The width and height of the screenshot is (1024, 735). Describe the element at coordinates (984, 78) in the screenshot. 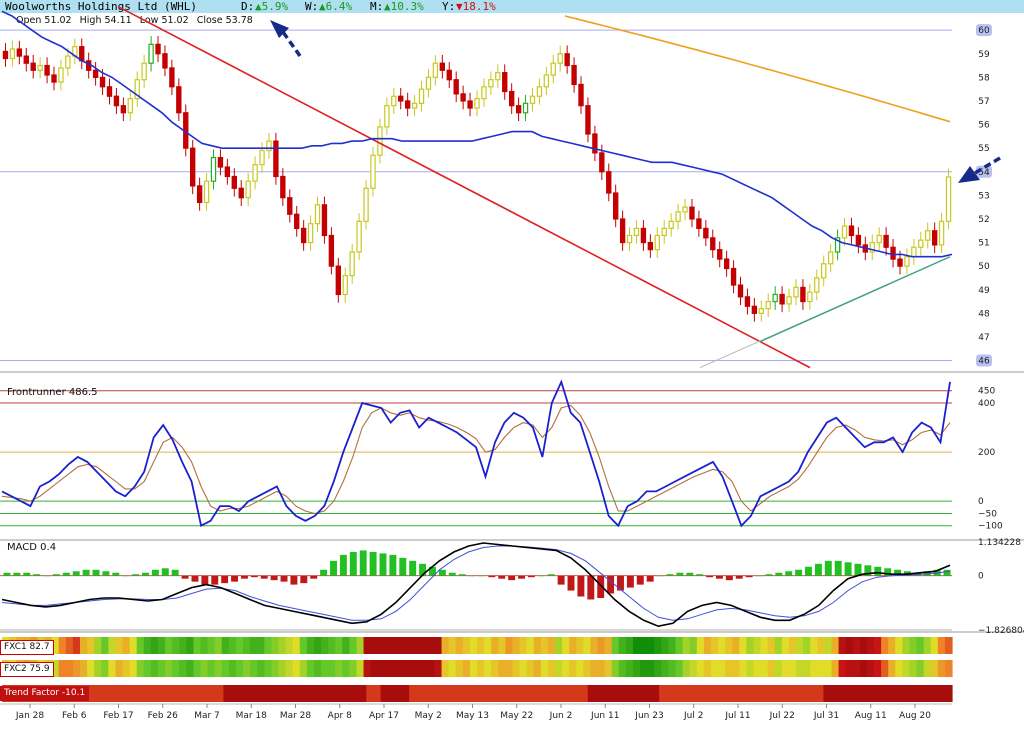

I see `price-y-tick: 58` at that location.